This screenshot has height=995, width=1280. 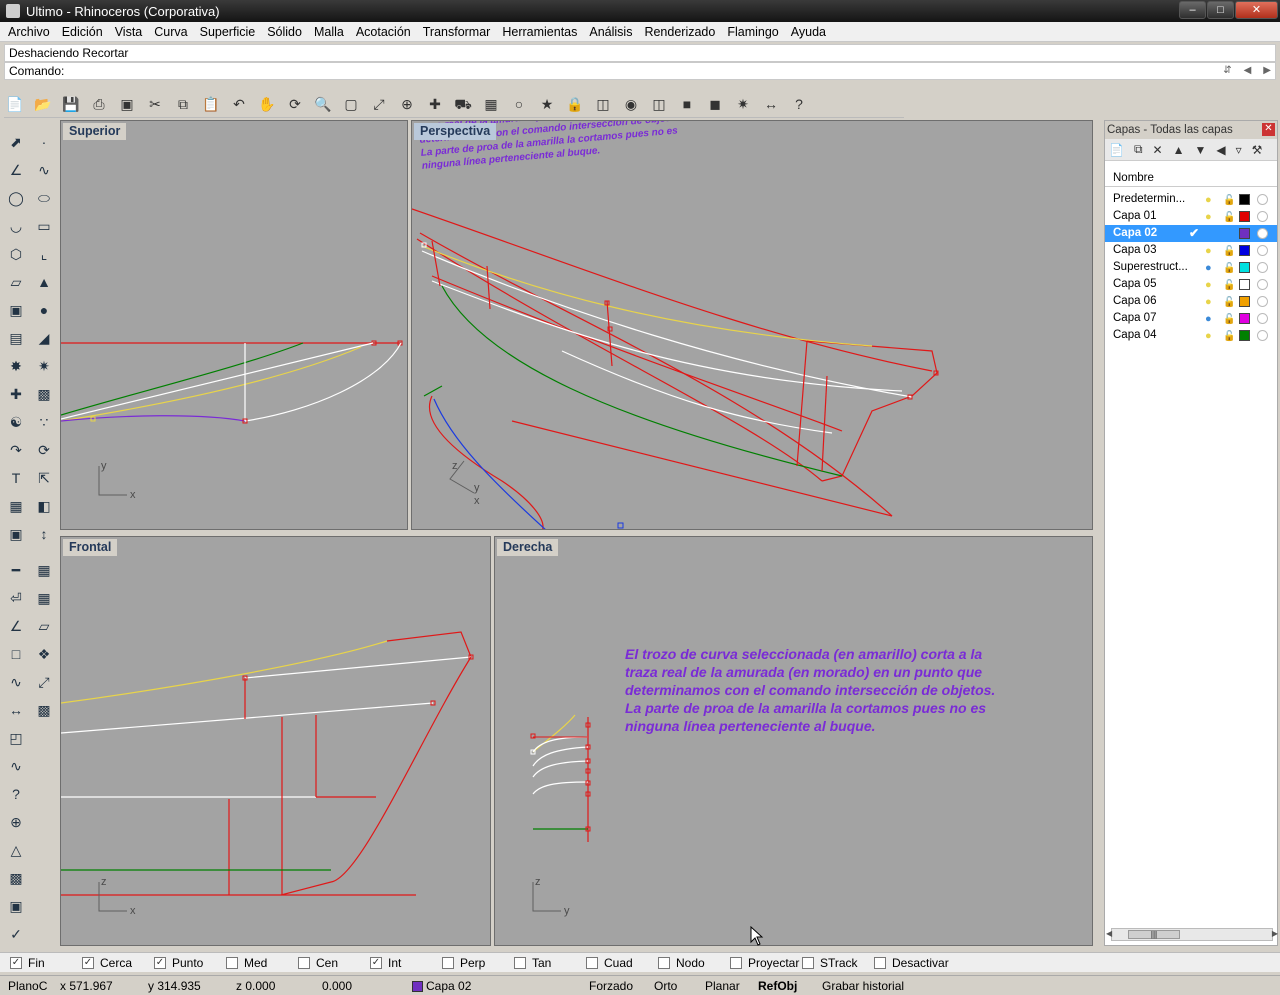 I want to click on menu-malla: Malla, so click(x=329, y=32).